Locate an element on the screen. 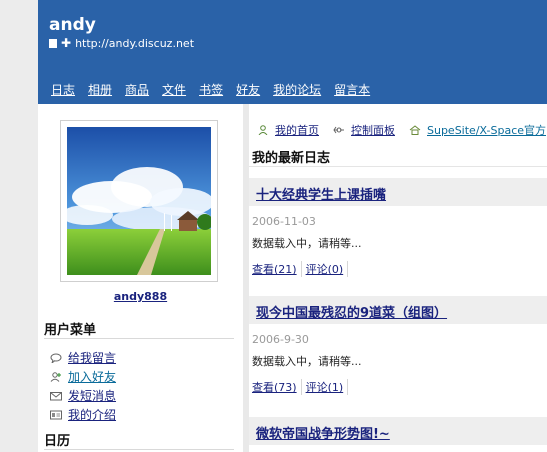  quick-link-control-panel: 控制面板 is located at coordinates (364, 130).